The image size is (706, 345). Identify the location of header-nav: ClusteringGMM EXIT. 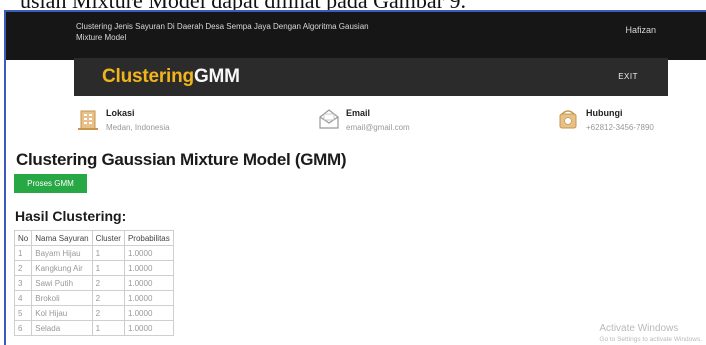
(371, 77).